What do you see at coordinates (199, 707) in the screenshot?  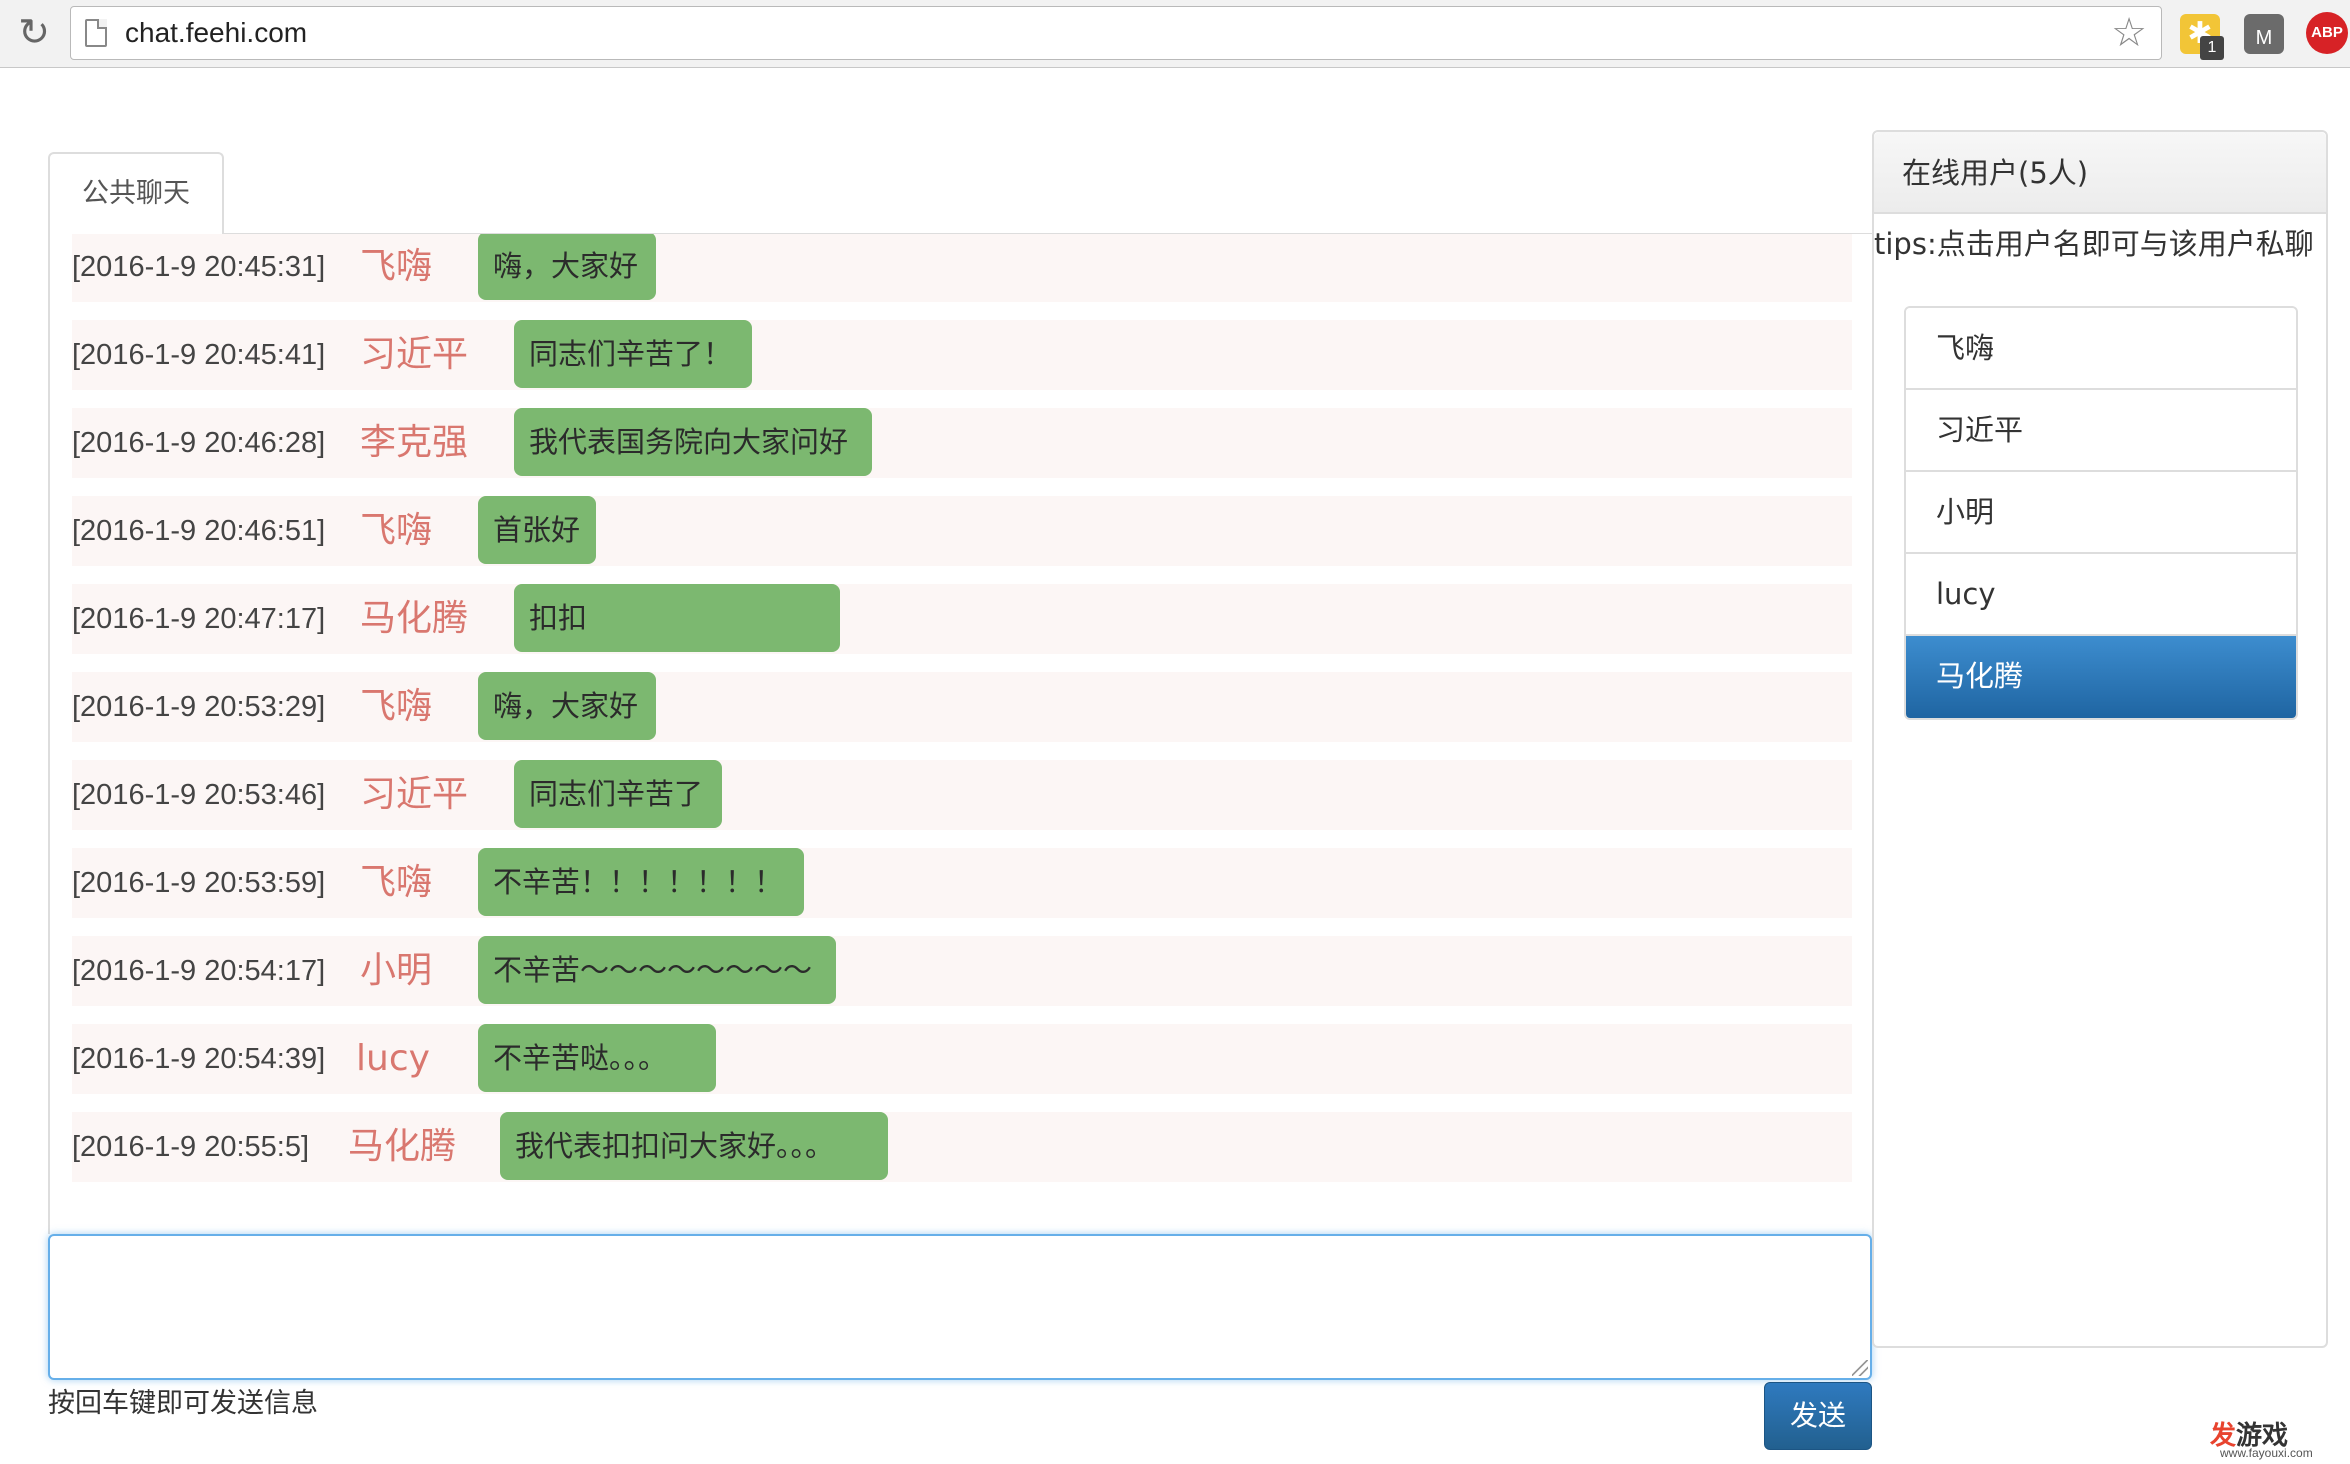 I see `message-time: [2016-1-9 20:53:29]` at bounding box center [199, 707].